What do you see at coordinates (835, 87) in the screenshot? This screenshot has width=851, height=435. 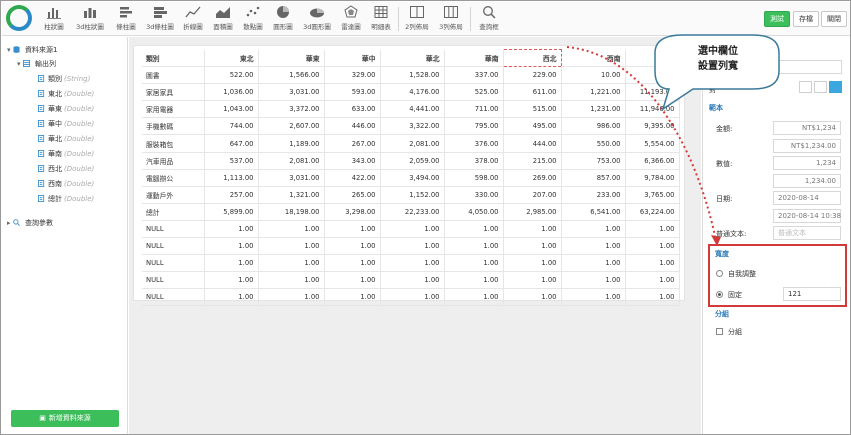 I see `align-right-button` at bounding box center [835, 87].